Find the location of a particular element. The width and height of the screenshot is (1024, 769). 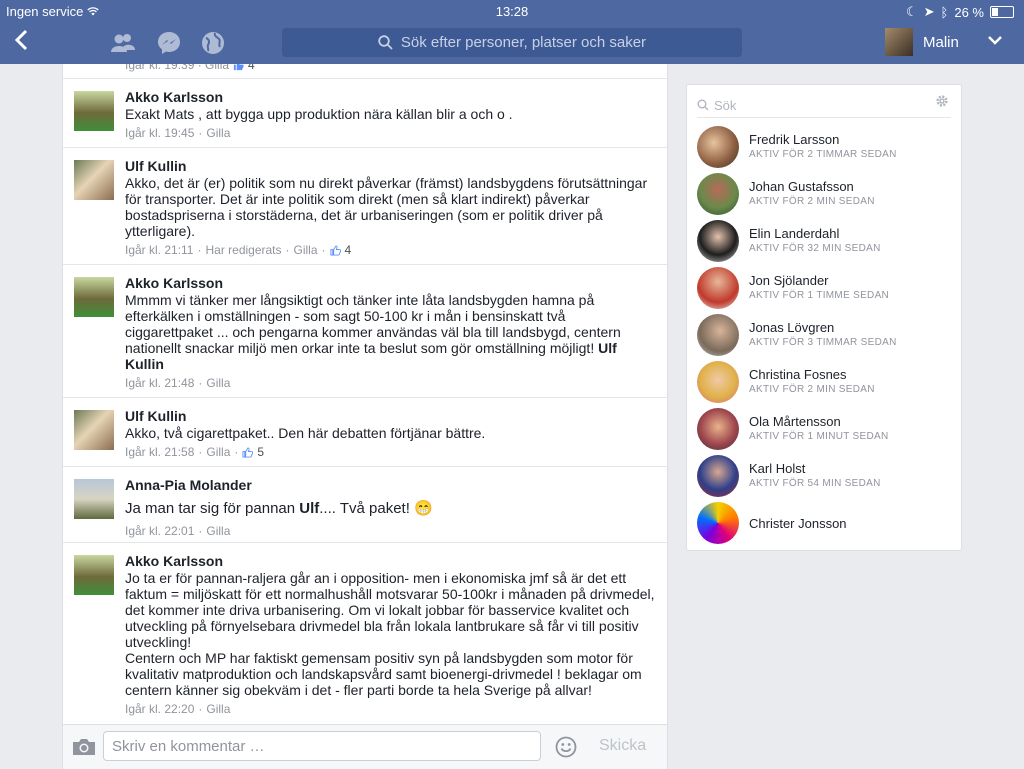

friend-status: AKTIV FÖR 1 MINUT SEDAN is located at coordinates (819, 436).